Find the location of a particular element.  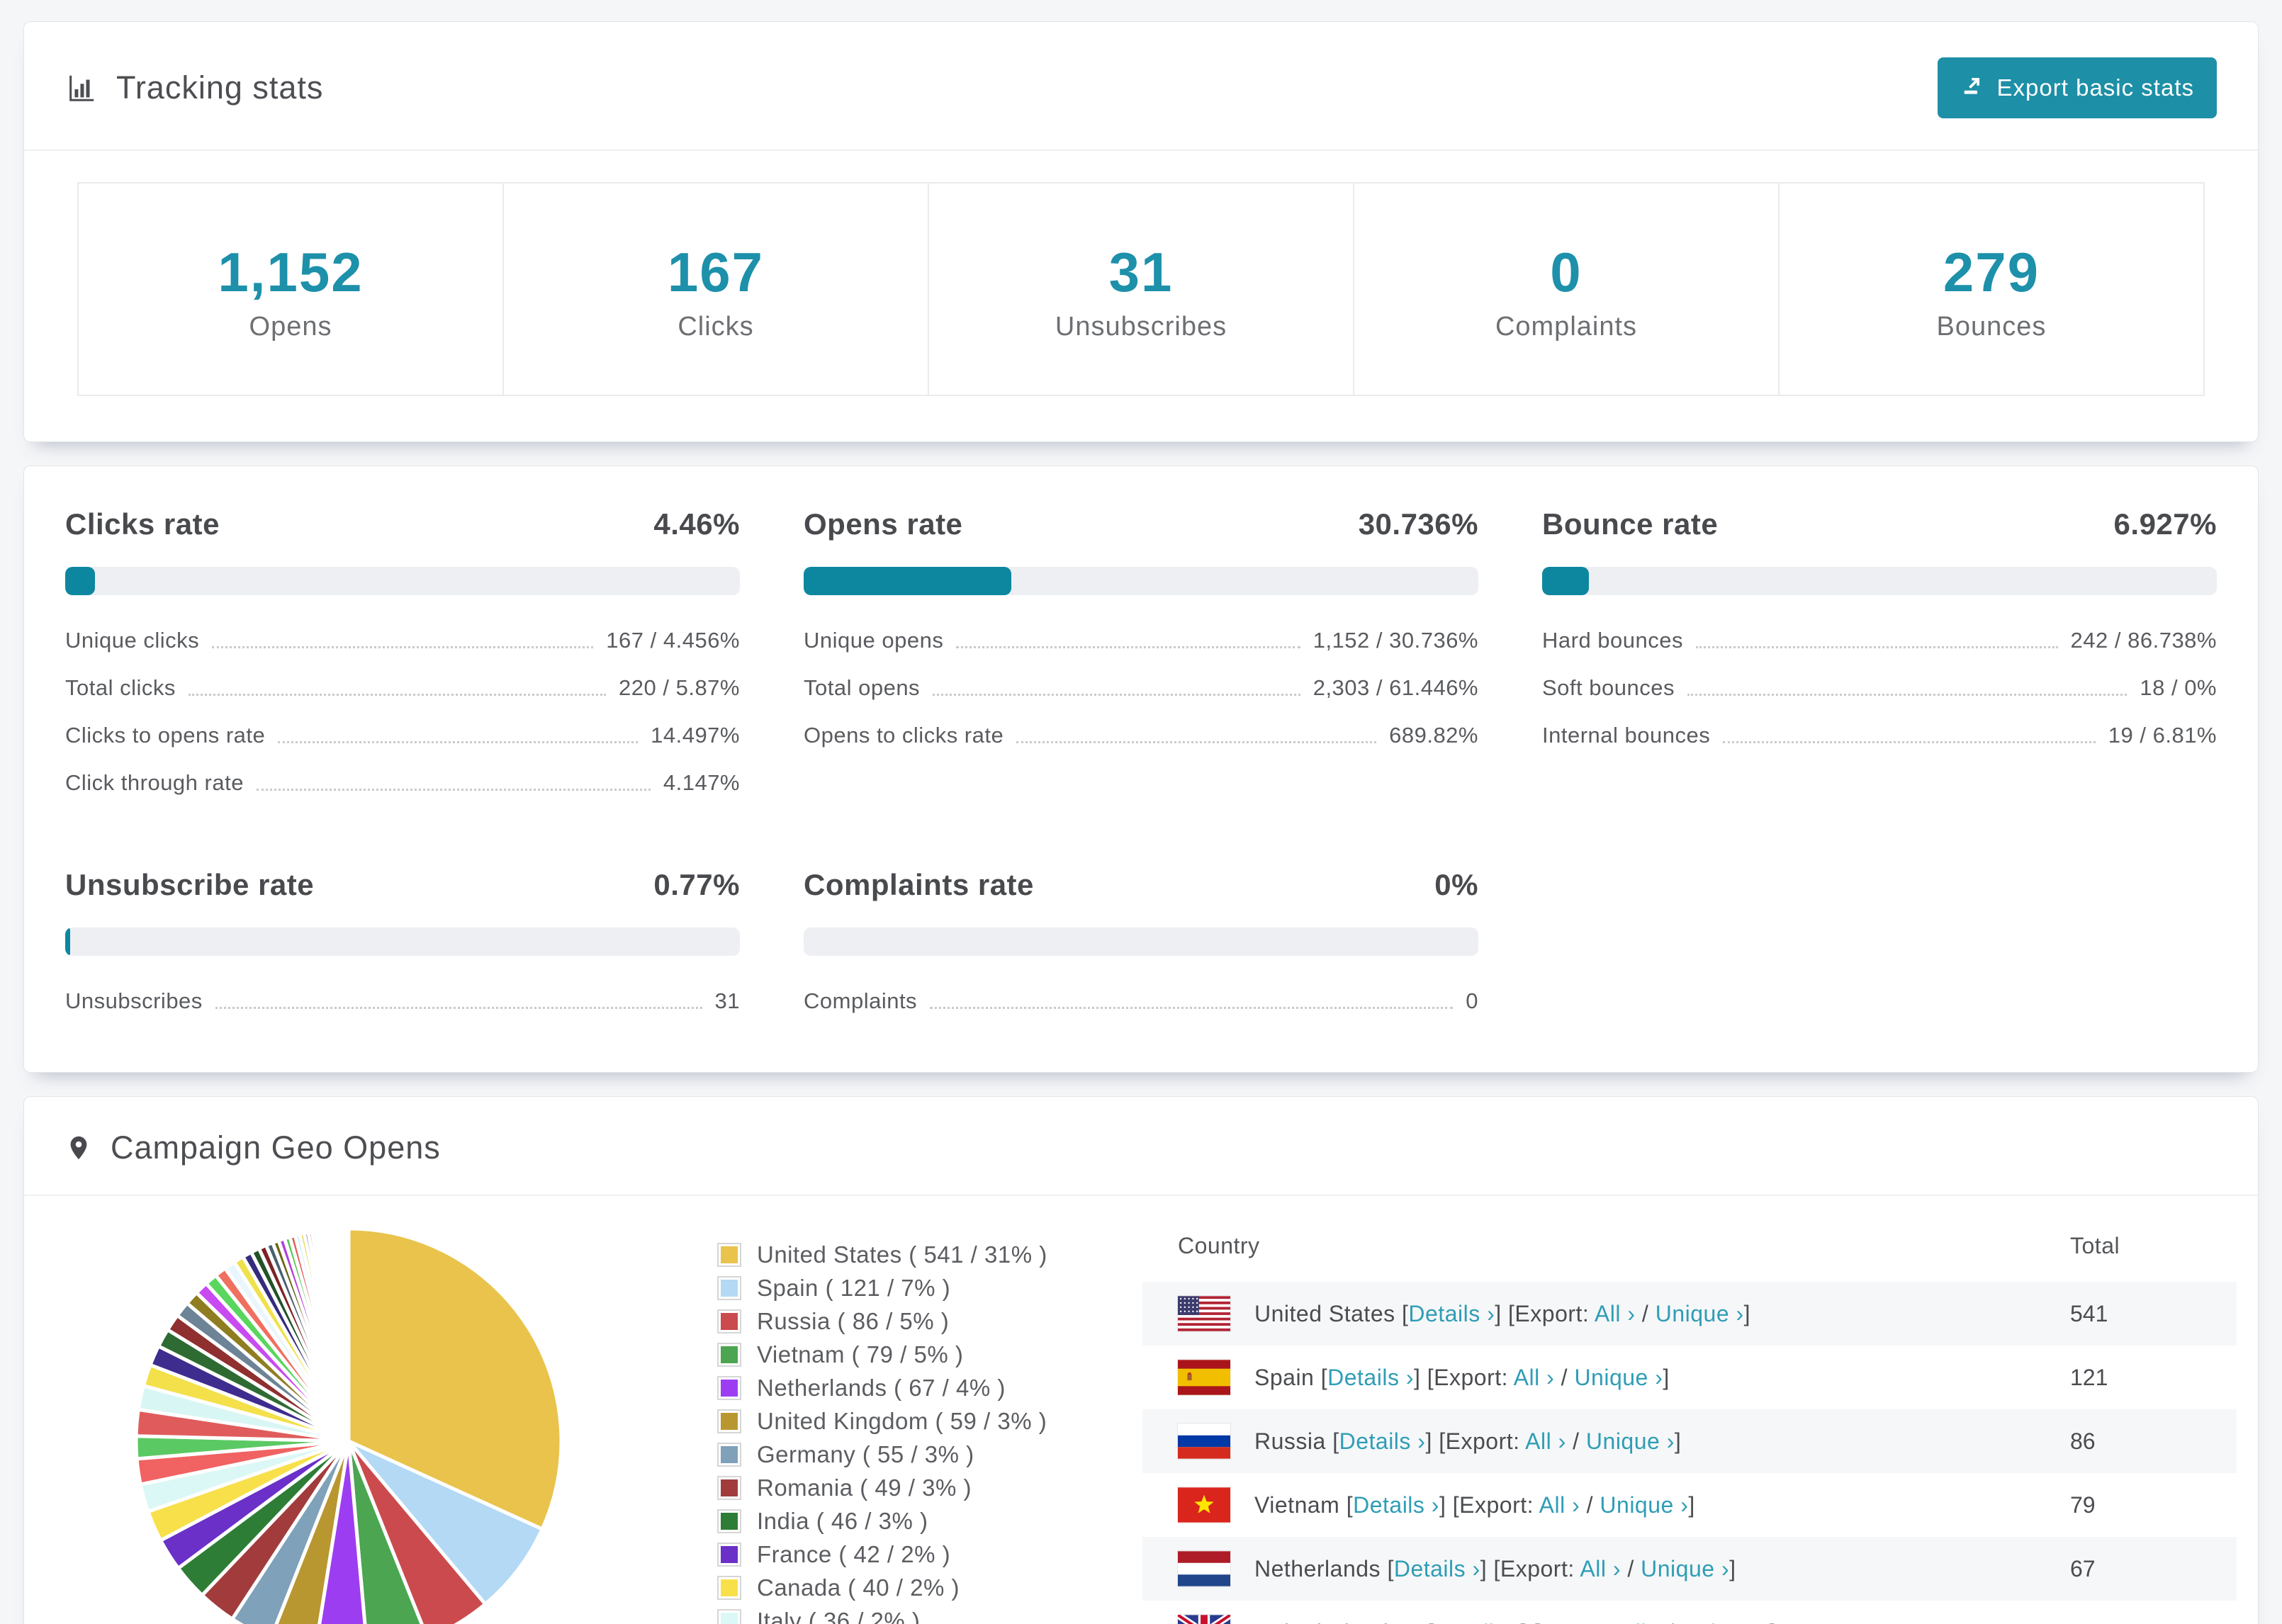

stat-value: 31 is located at coordinates (1141, 272).